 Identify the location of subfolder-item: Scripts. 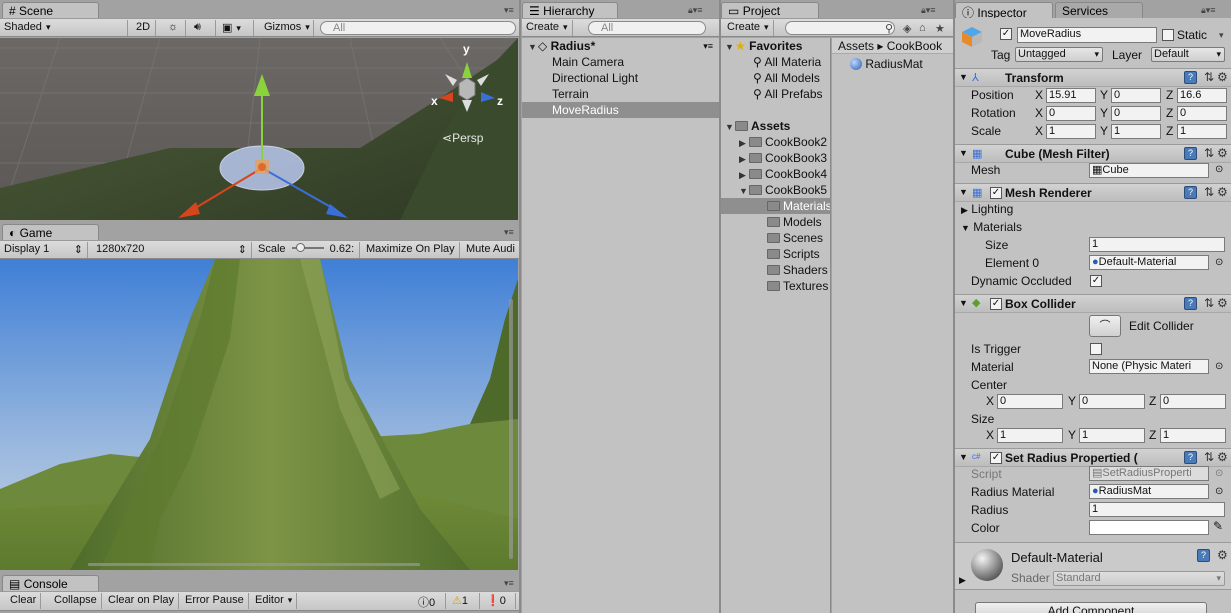
(775, 254).